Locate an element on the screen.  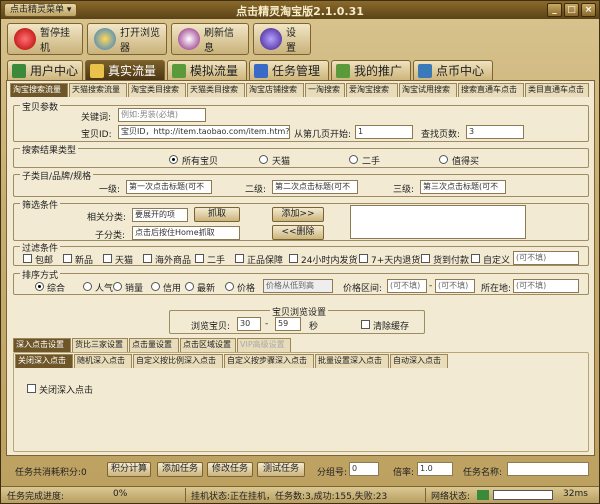
tab-real-traffic: 真实流量 is located at coordinates (125, 70).